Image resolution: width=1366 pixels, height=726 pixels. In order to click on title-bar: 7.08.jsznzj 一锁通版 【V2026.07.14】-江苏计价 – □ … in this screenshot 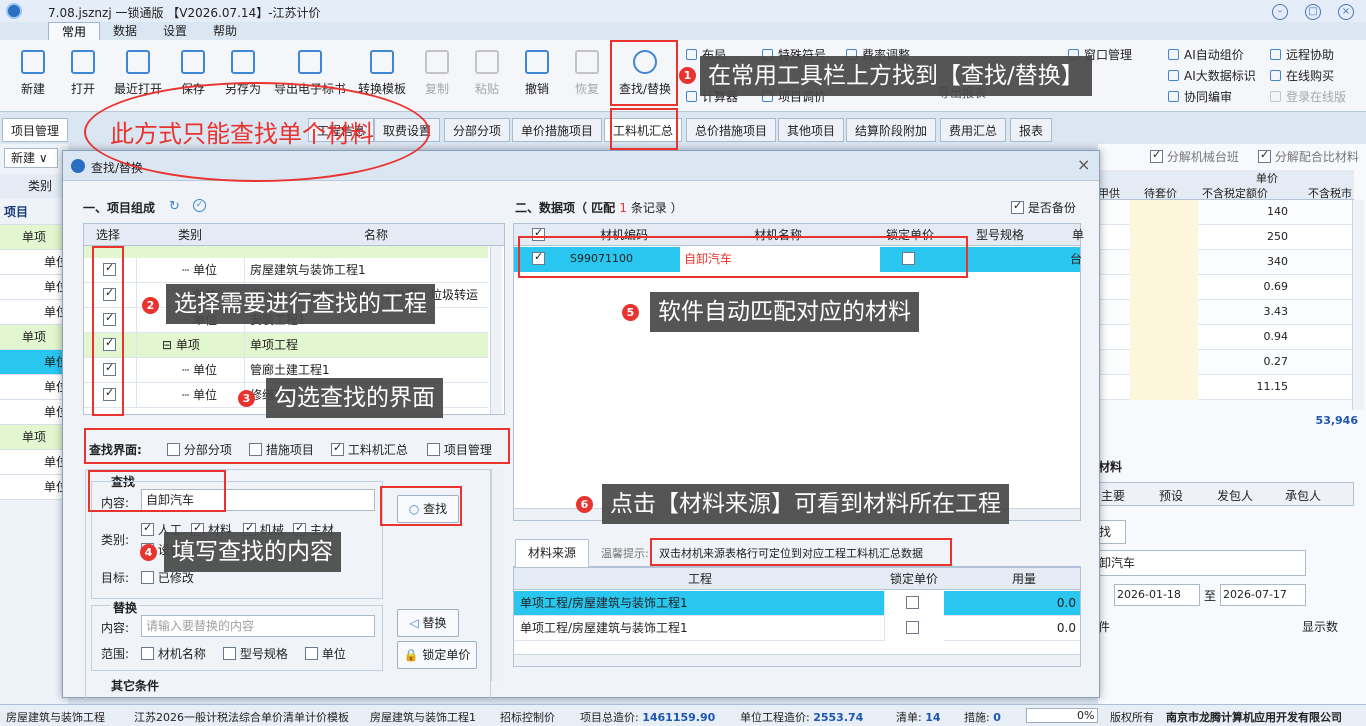, I will do `click(683, 11)`.